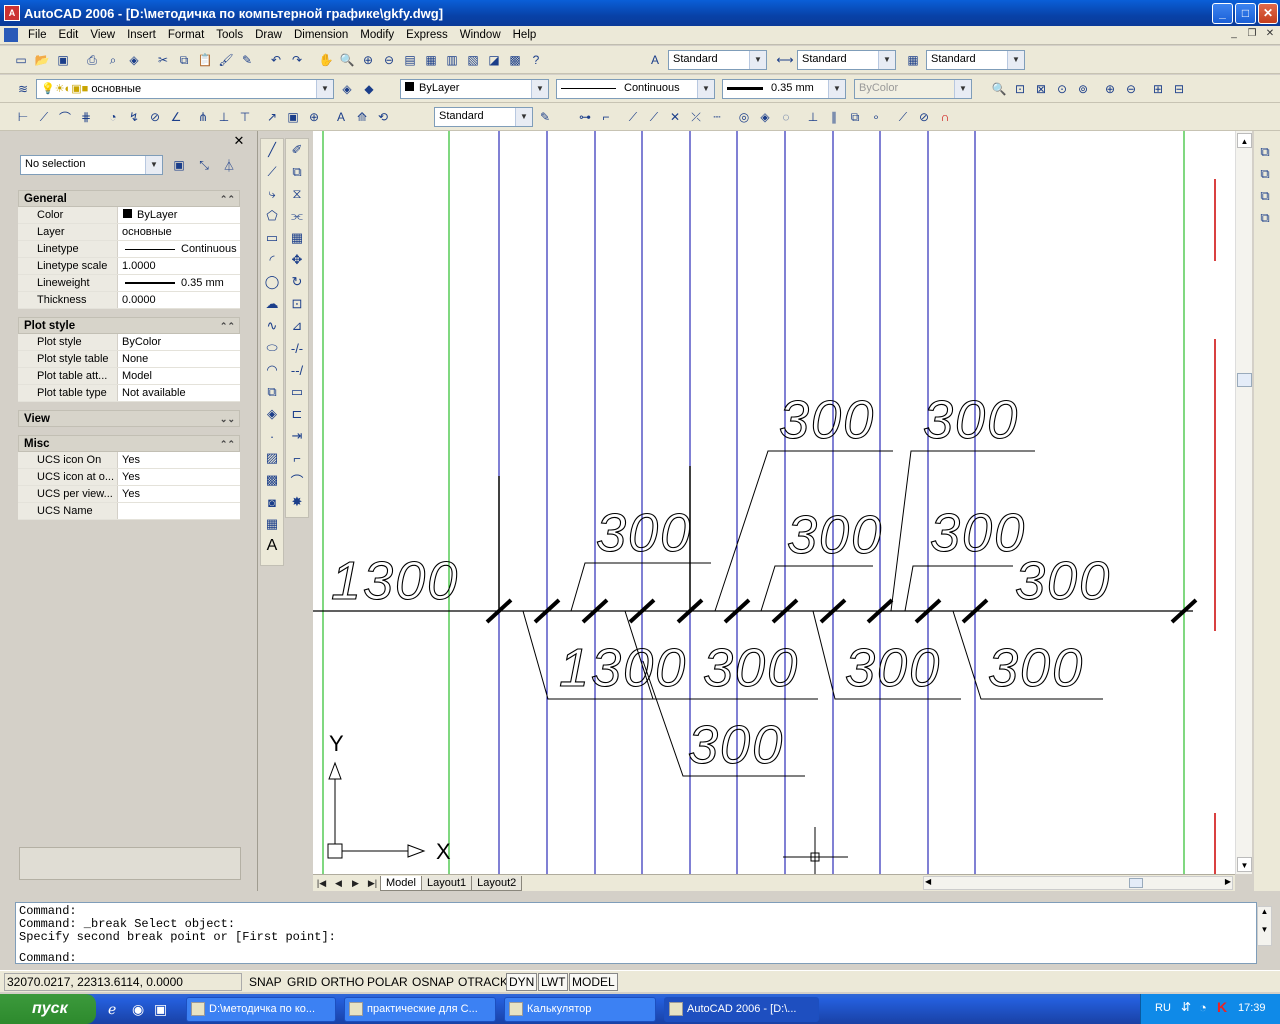 This screenshot has width=1280, height=1024. What do you see at coordinates (247, 60) in the screenshot?
I see `block-editor-icon: ✎` at bounding box center [247, 60].